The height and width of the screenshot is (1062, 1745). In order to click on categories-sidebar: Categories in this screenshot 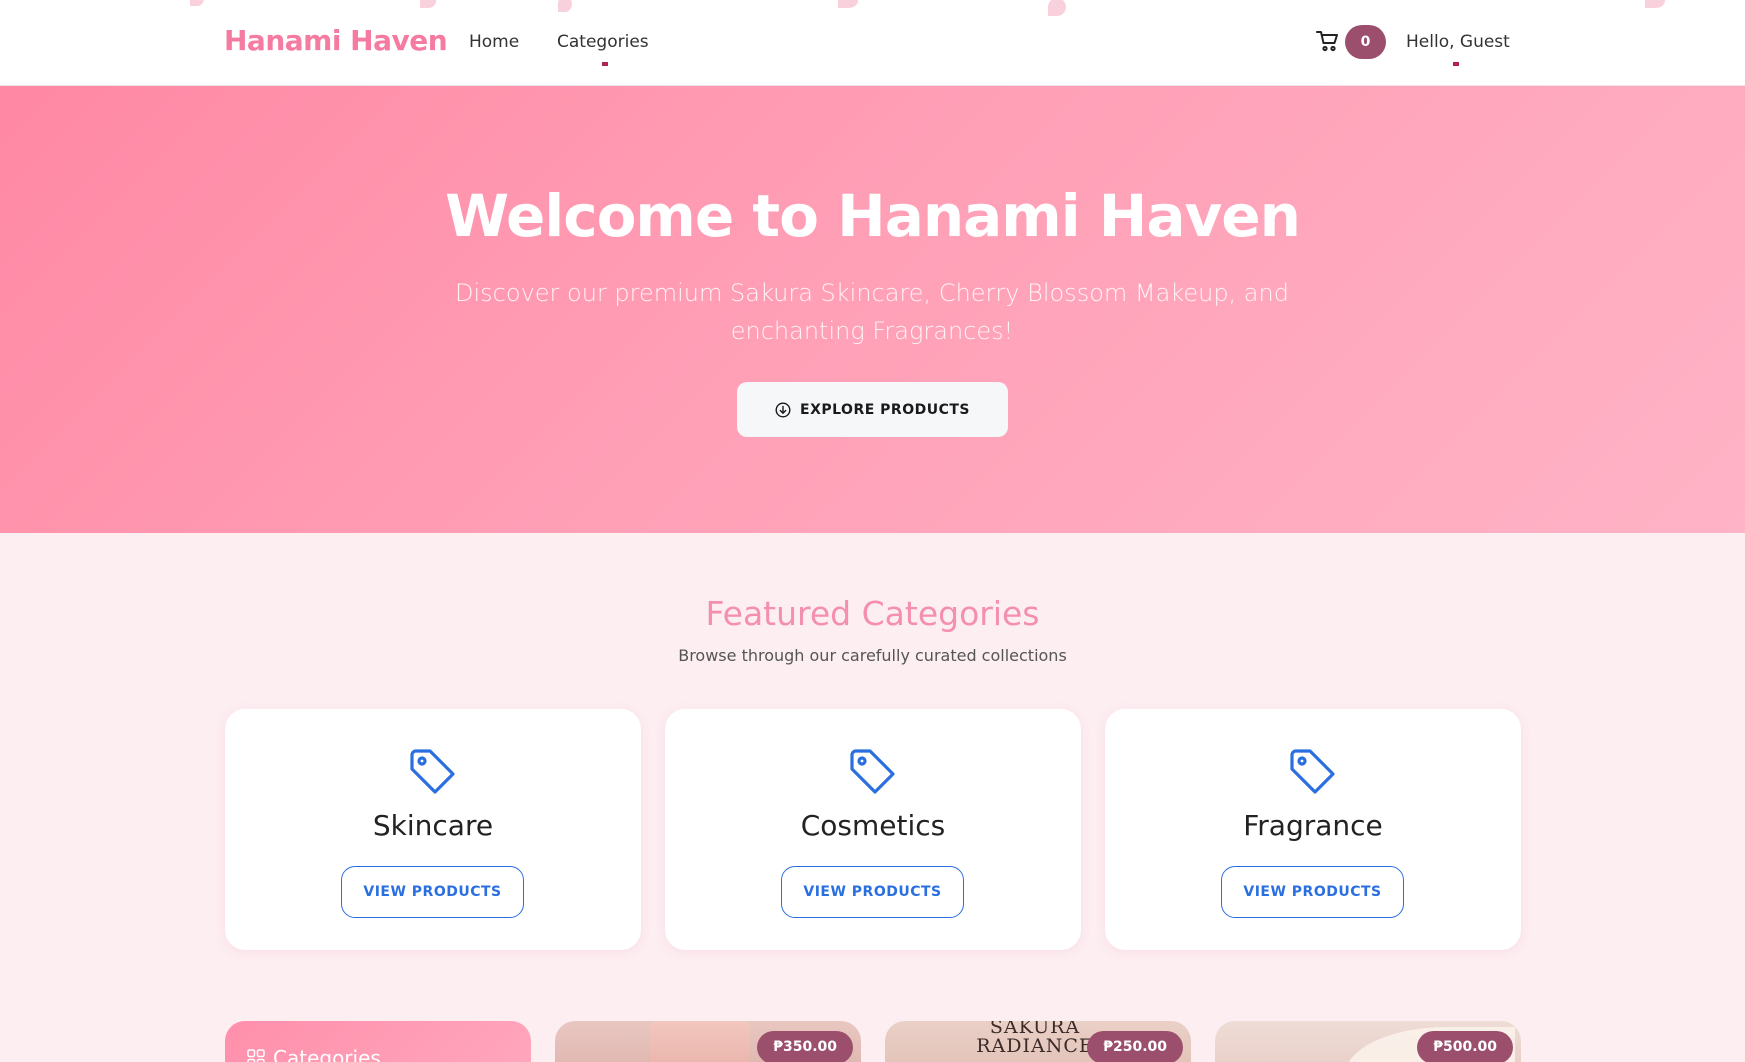, I will do `click(378, 1041)`.